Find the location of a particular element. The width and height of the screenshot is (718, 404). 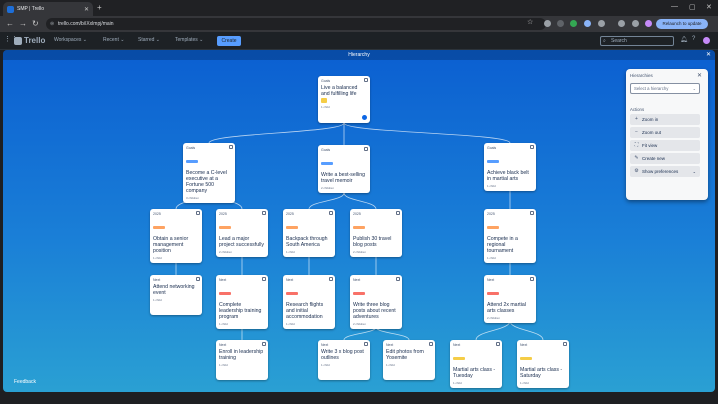

back-icon: ← is located at coordinates (10, 23).